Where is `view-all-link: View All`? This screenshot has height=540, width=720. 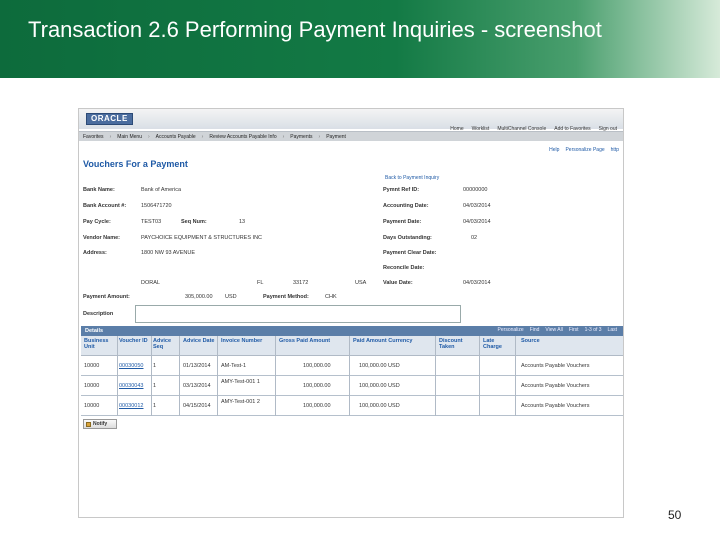 view-all-link: View All is located at coordinates (553, 330).